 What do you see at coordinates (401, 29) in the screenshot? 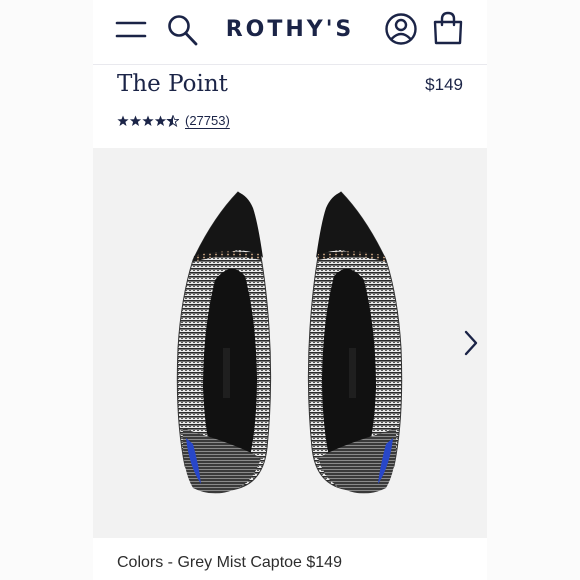
I see `account-icon` at bounding box center [401, 29].